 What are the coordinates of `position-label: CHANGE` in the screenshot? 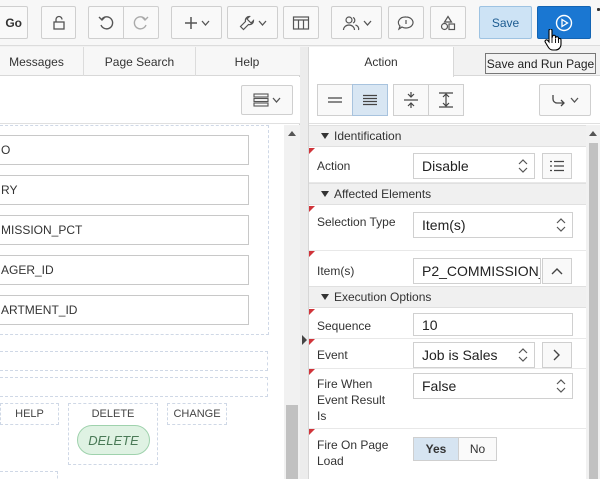 It's located at (197, 414).